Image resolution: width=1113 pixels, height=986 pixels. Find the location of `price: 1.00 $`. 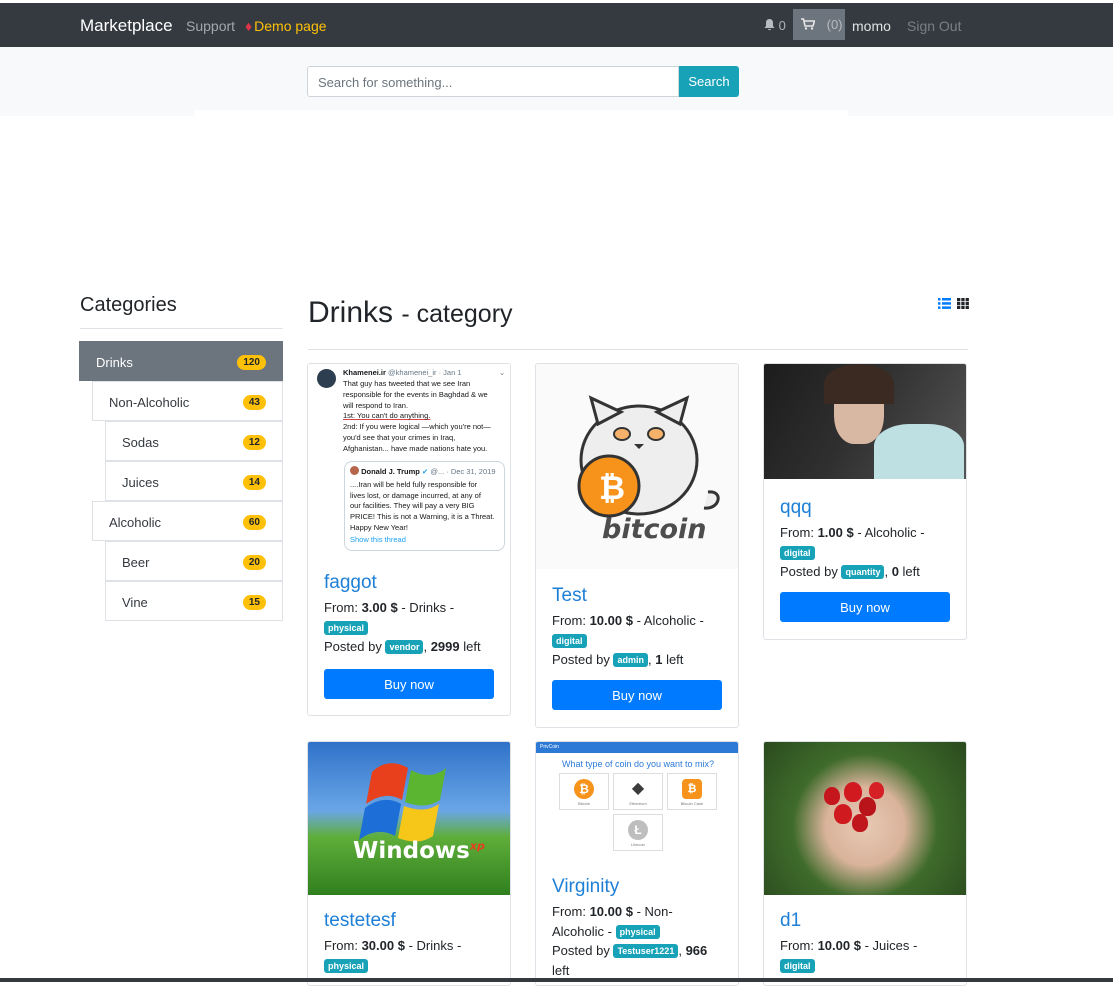

price: 1.00 $ is located at coordinates (835, 532).